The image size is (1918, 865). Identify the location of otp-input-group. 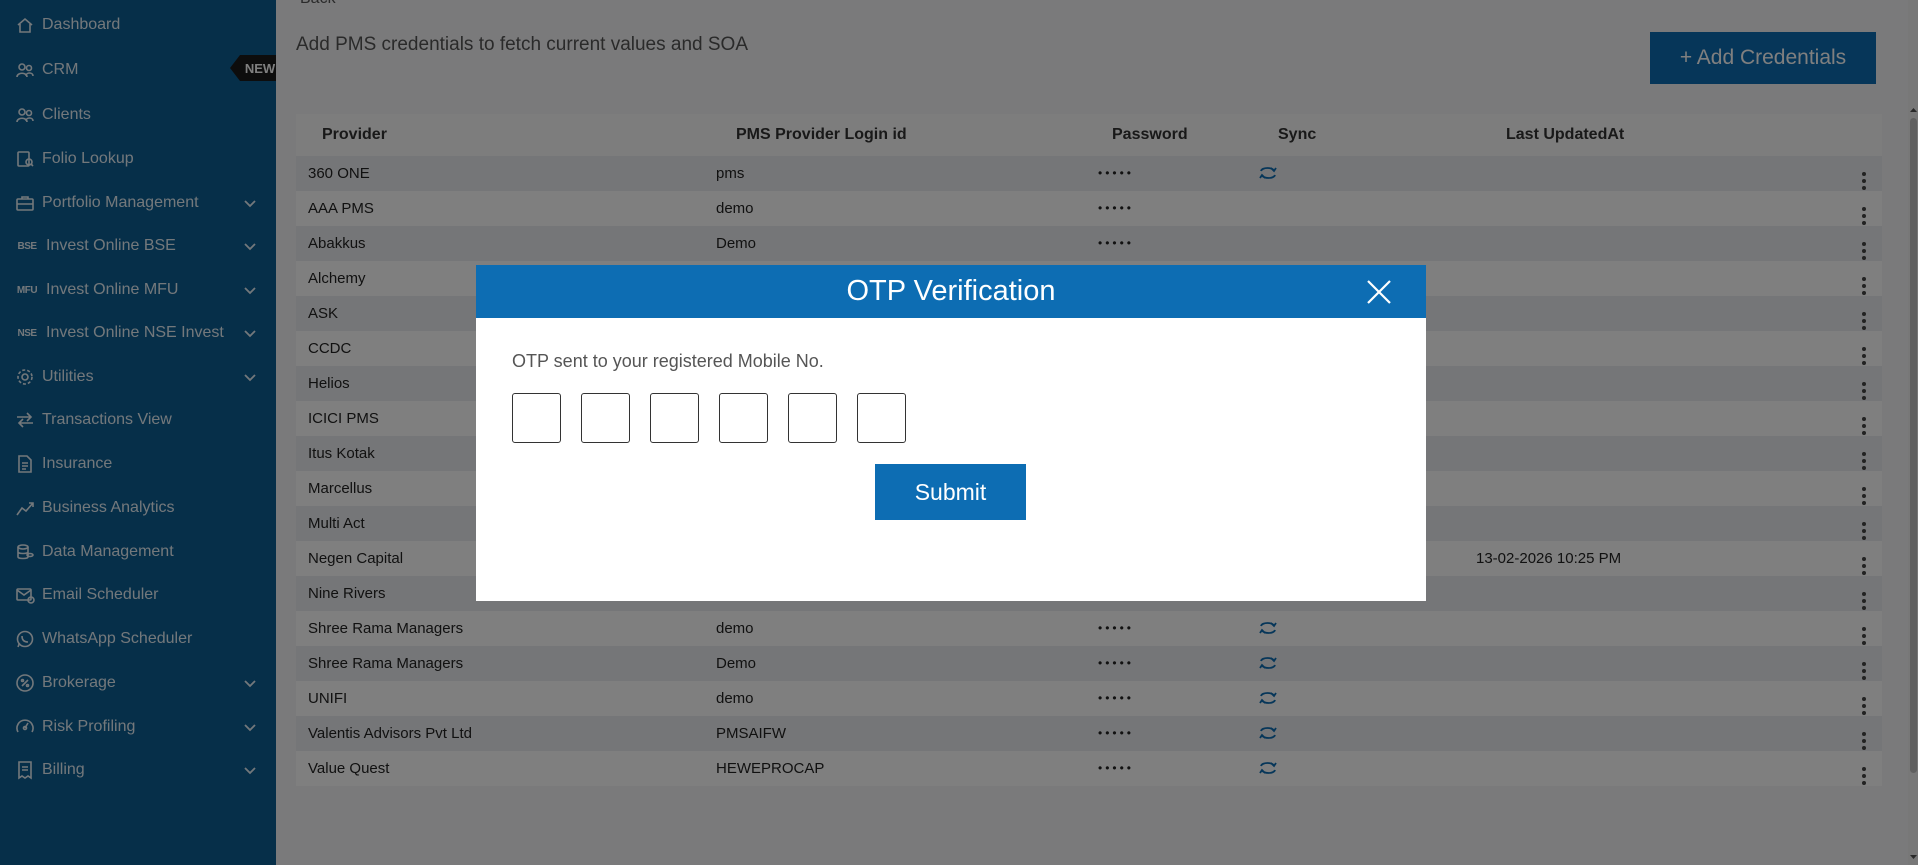
(709, 418).